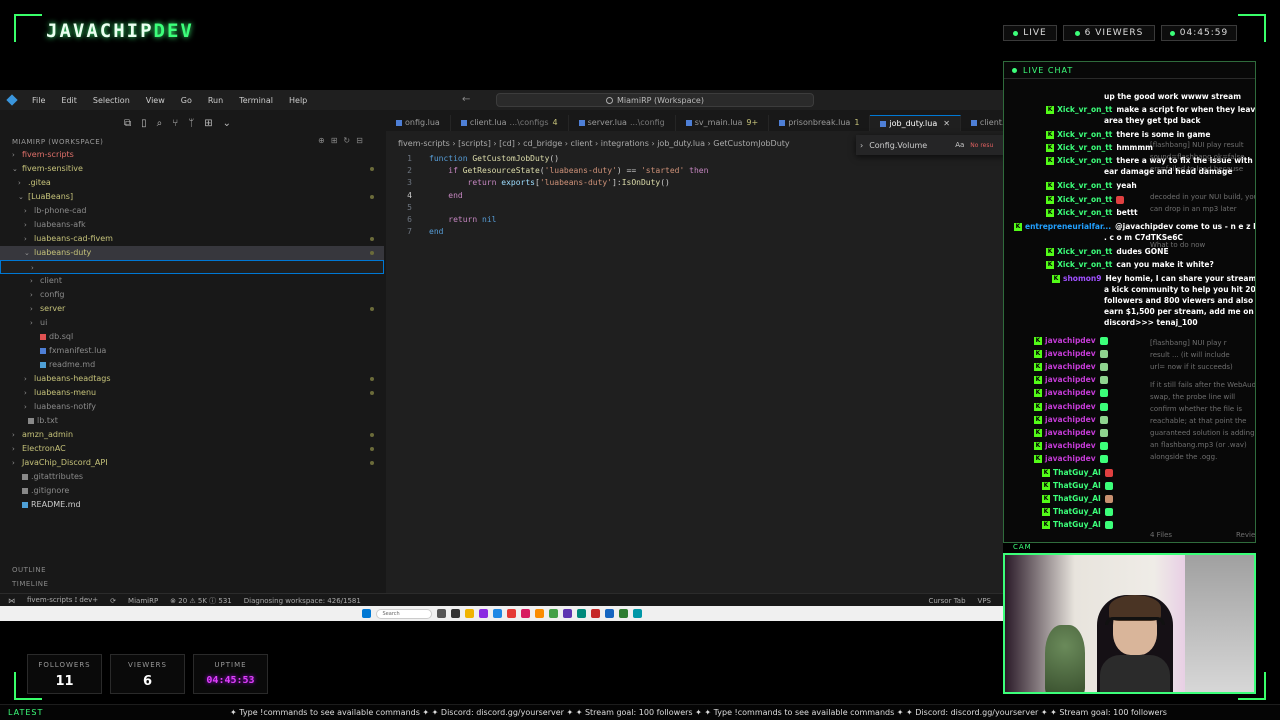  What do you see at coordinates (201, 601) in the screenshot?
I see `status-problems: ⊗ 20 ⚠ 5K ⓘ 531` at bounding box center [201, 601].